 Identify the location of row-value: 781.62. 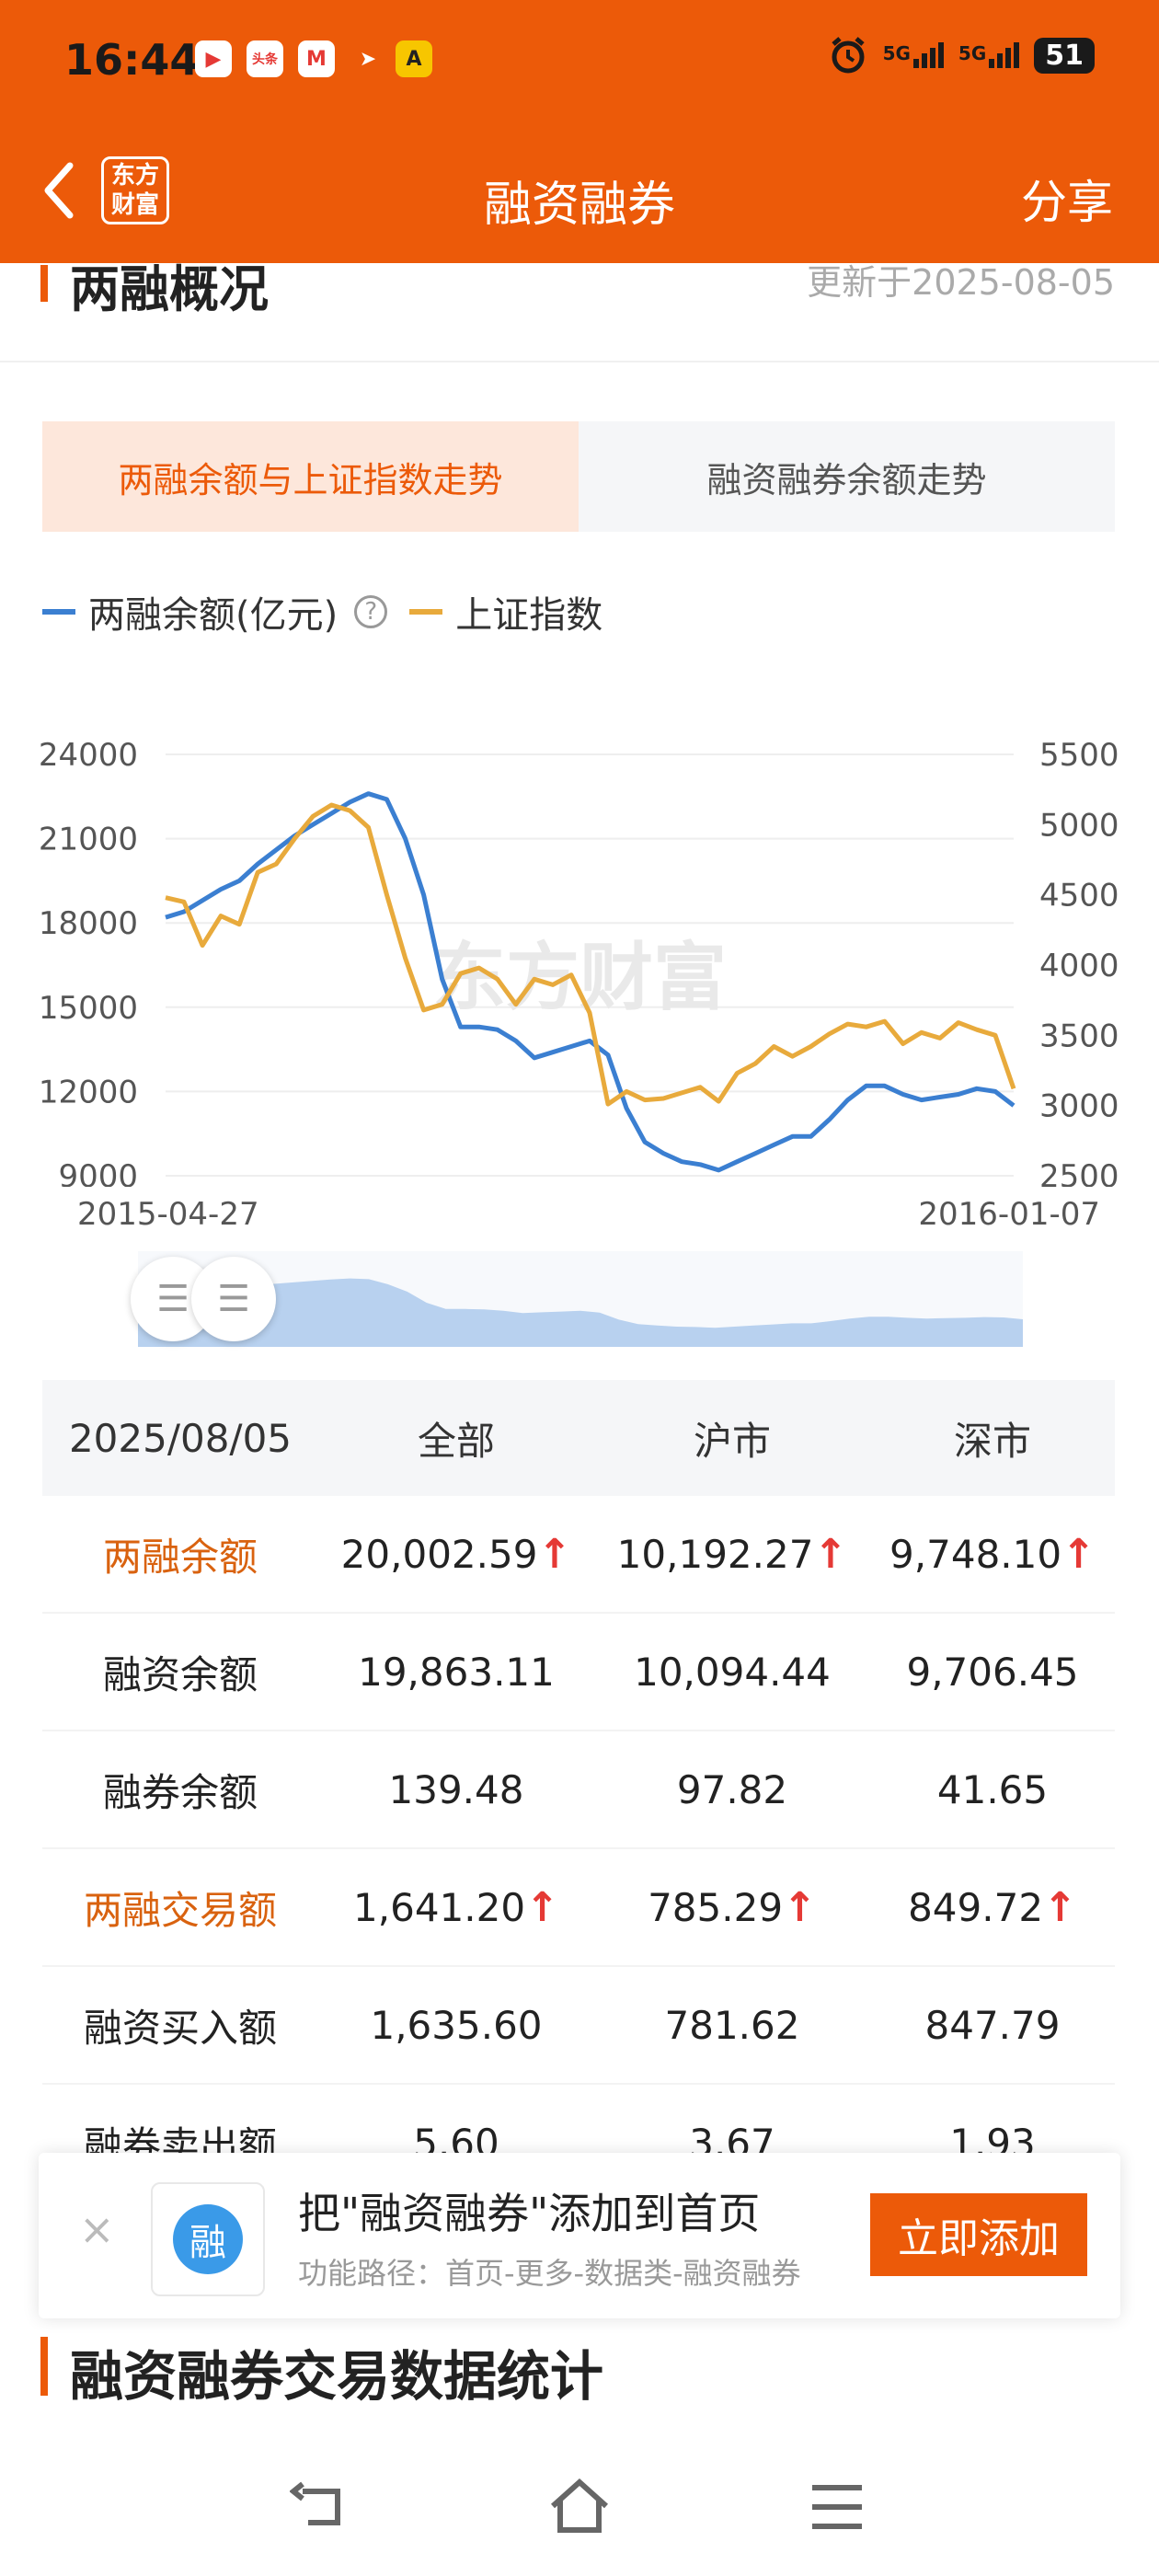
(732, 2025).